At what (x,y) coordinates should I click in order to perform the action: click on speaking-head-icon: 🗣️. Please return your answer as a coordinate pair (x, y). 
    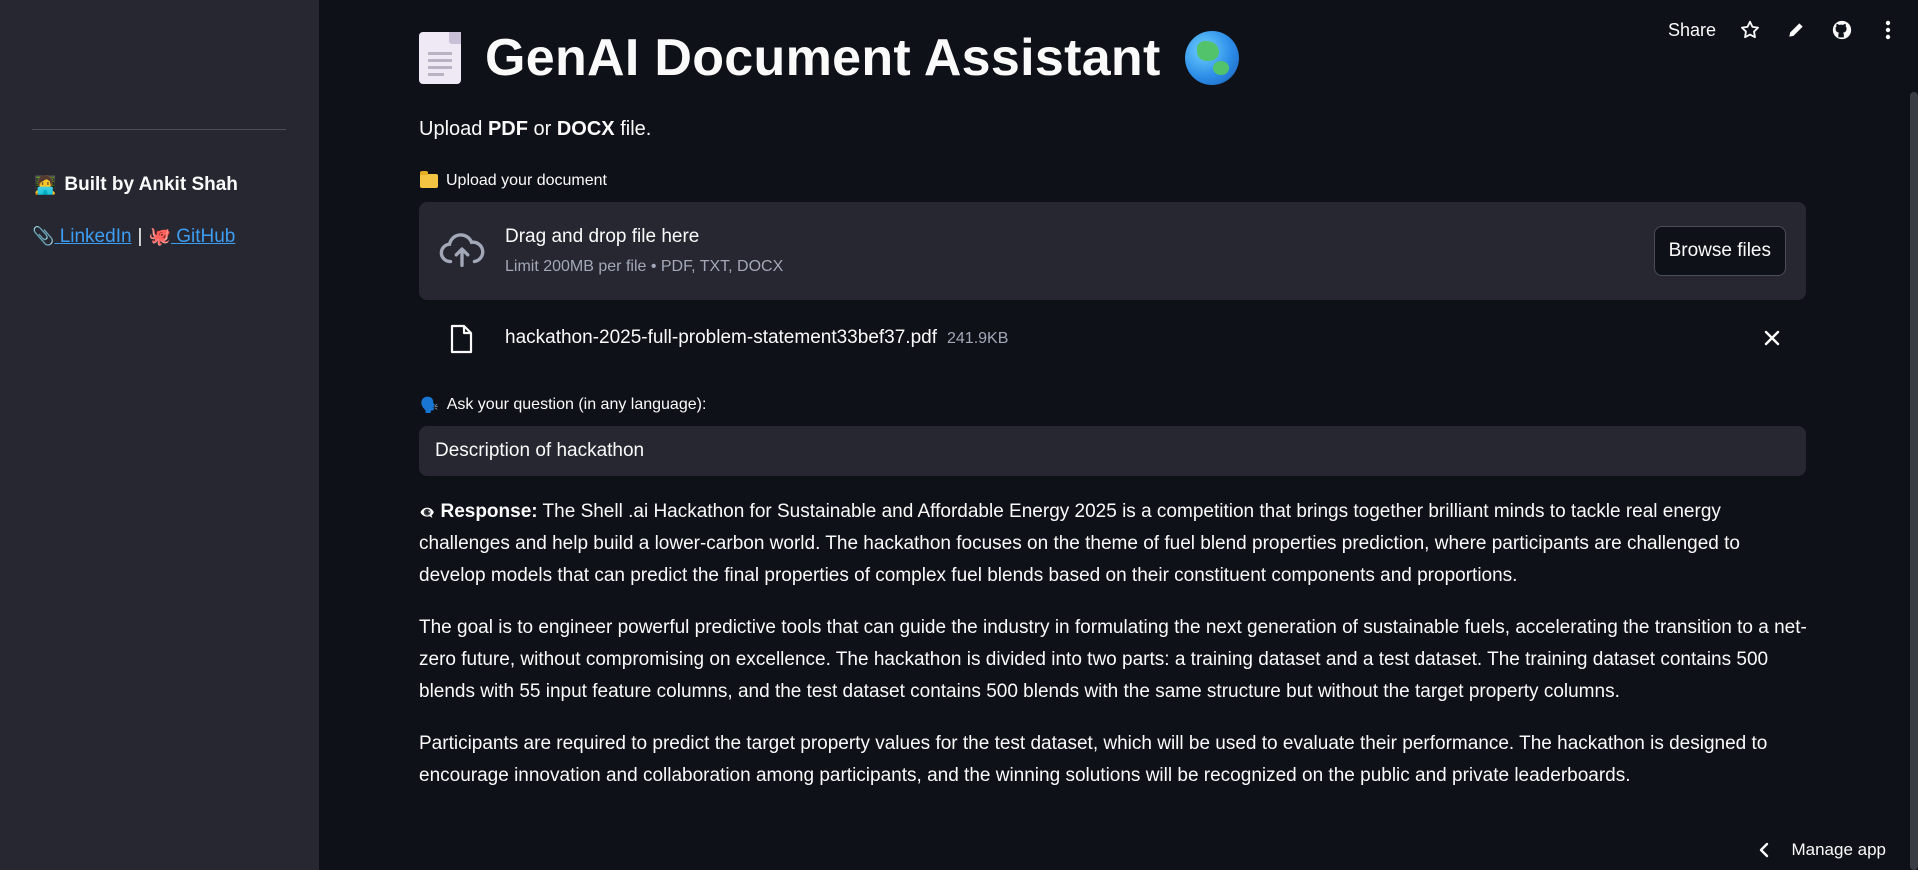
    Looking at the image, I should click on (429, 405).